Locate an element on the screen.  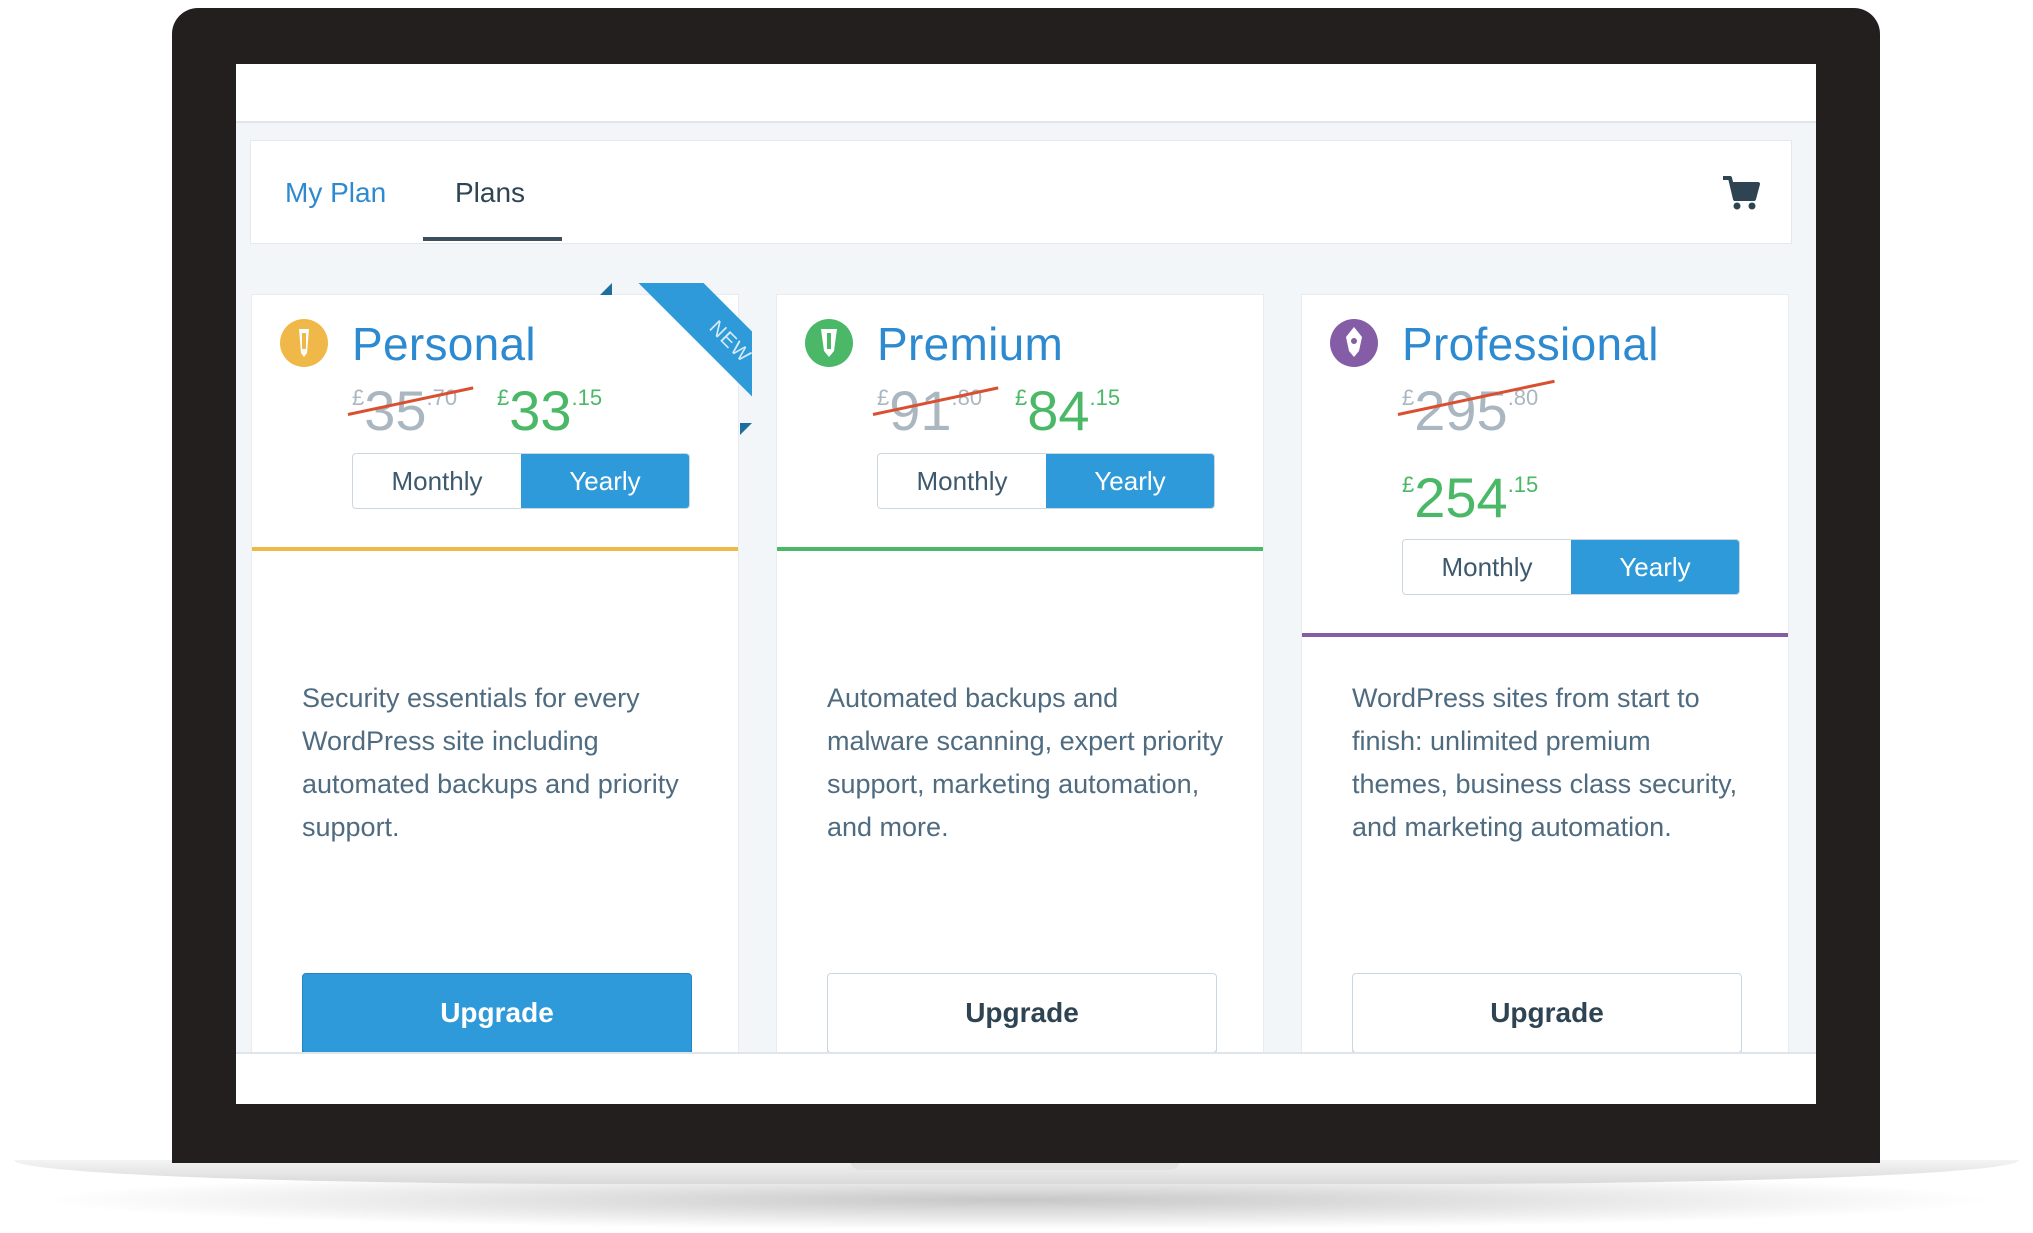
new-badge: NEW is located at coordinates (693, 359).